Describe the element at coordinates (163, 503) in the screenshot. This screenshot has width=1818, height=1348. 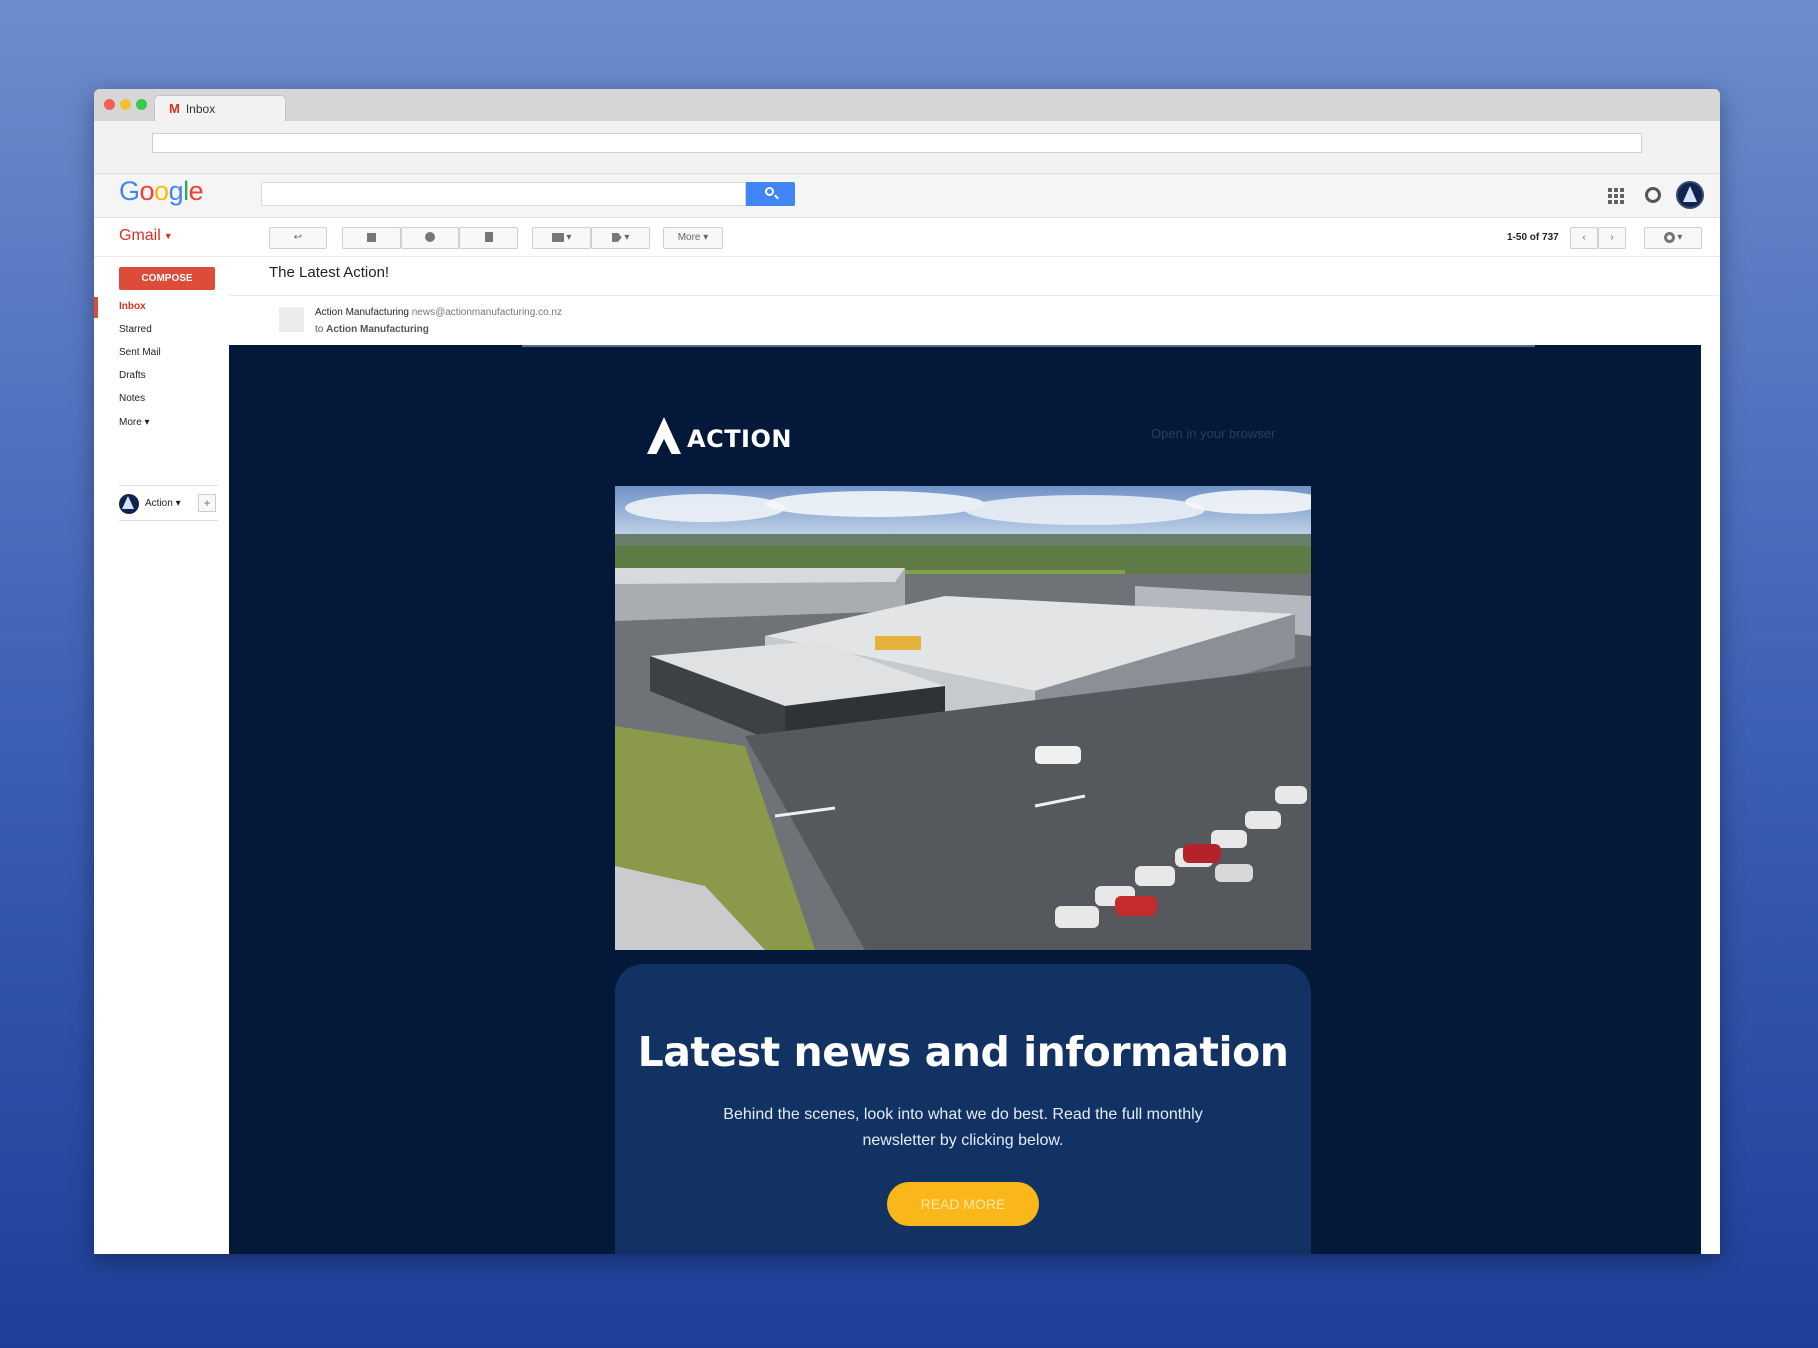
I see `hangouts-account: Action ▾` at that location.